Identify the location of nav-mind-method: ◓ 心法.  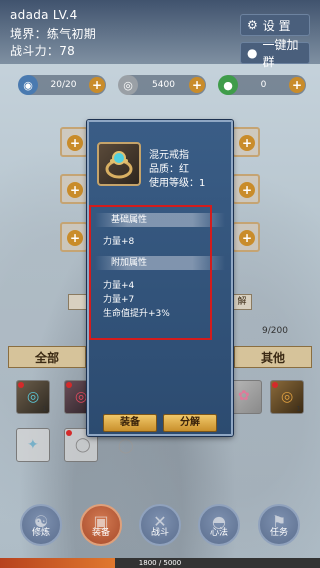
(219, 525).